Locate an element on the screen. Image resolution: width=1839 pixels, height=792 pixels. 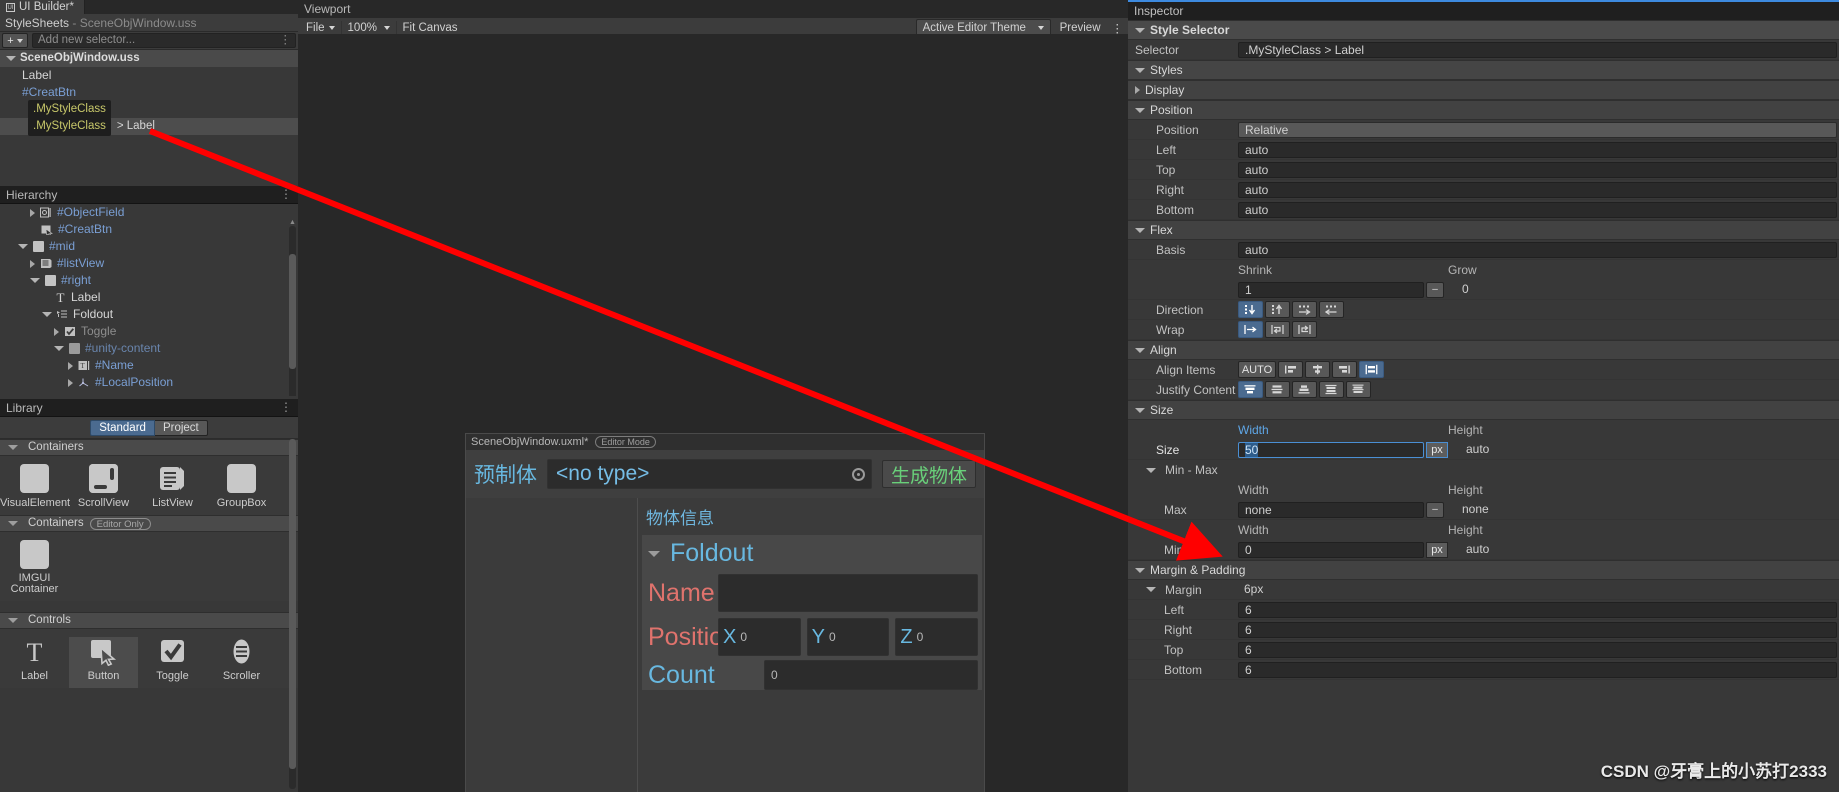
max-width-input: none is located at coordinates (1331, 509).